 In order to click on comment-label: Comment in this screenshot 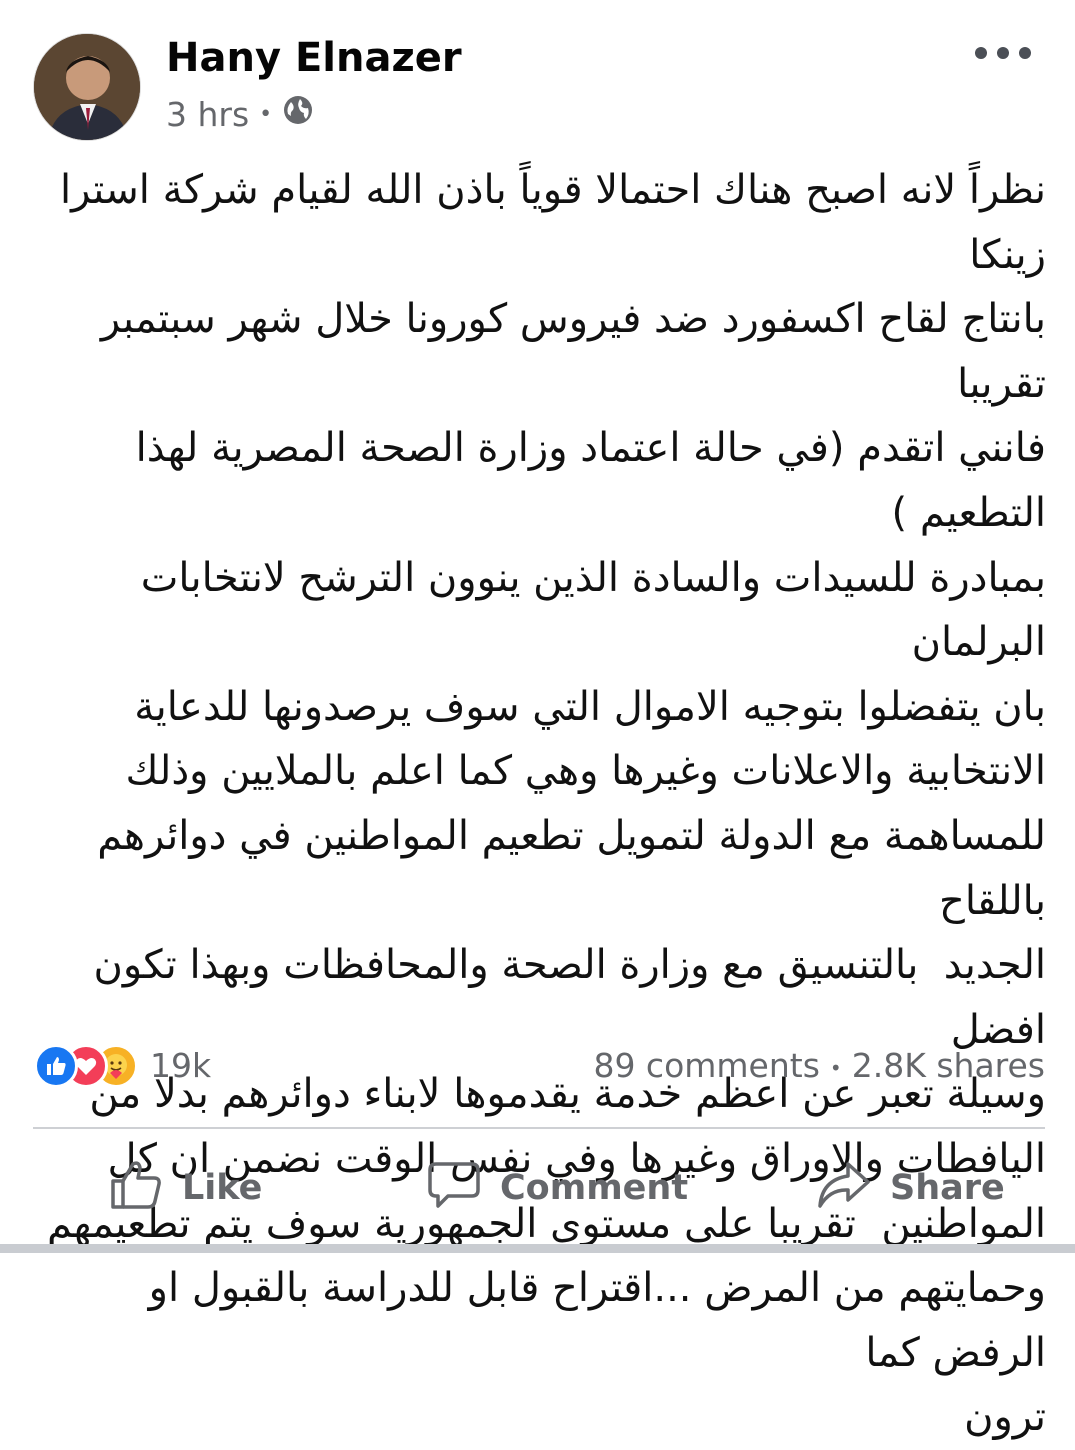, I will do `click(594, 1188)`.